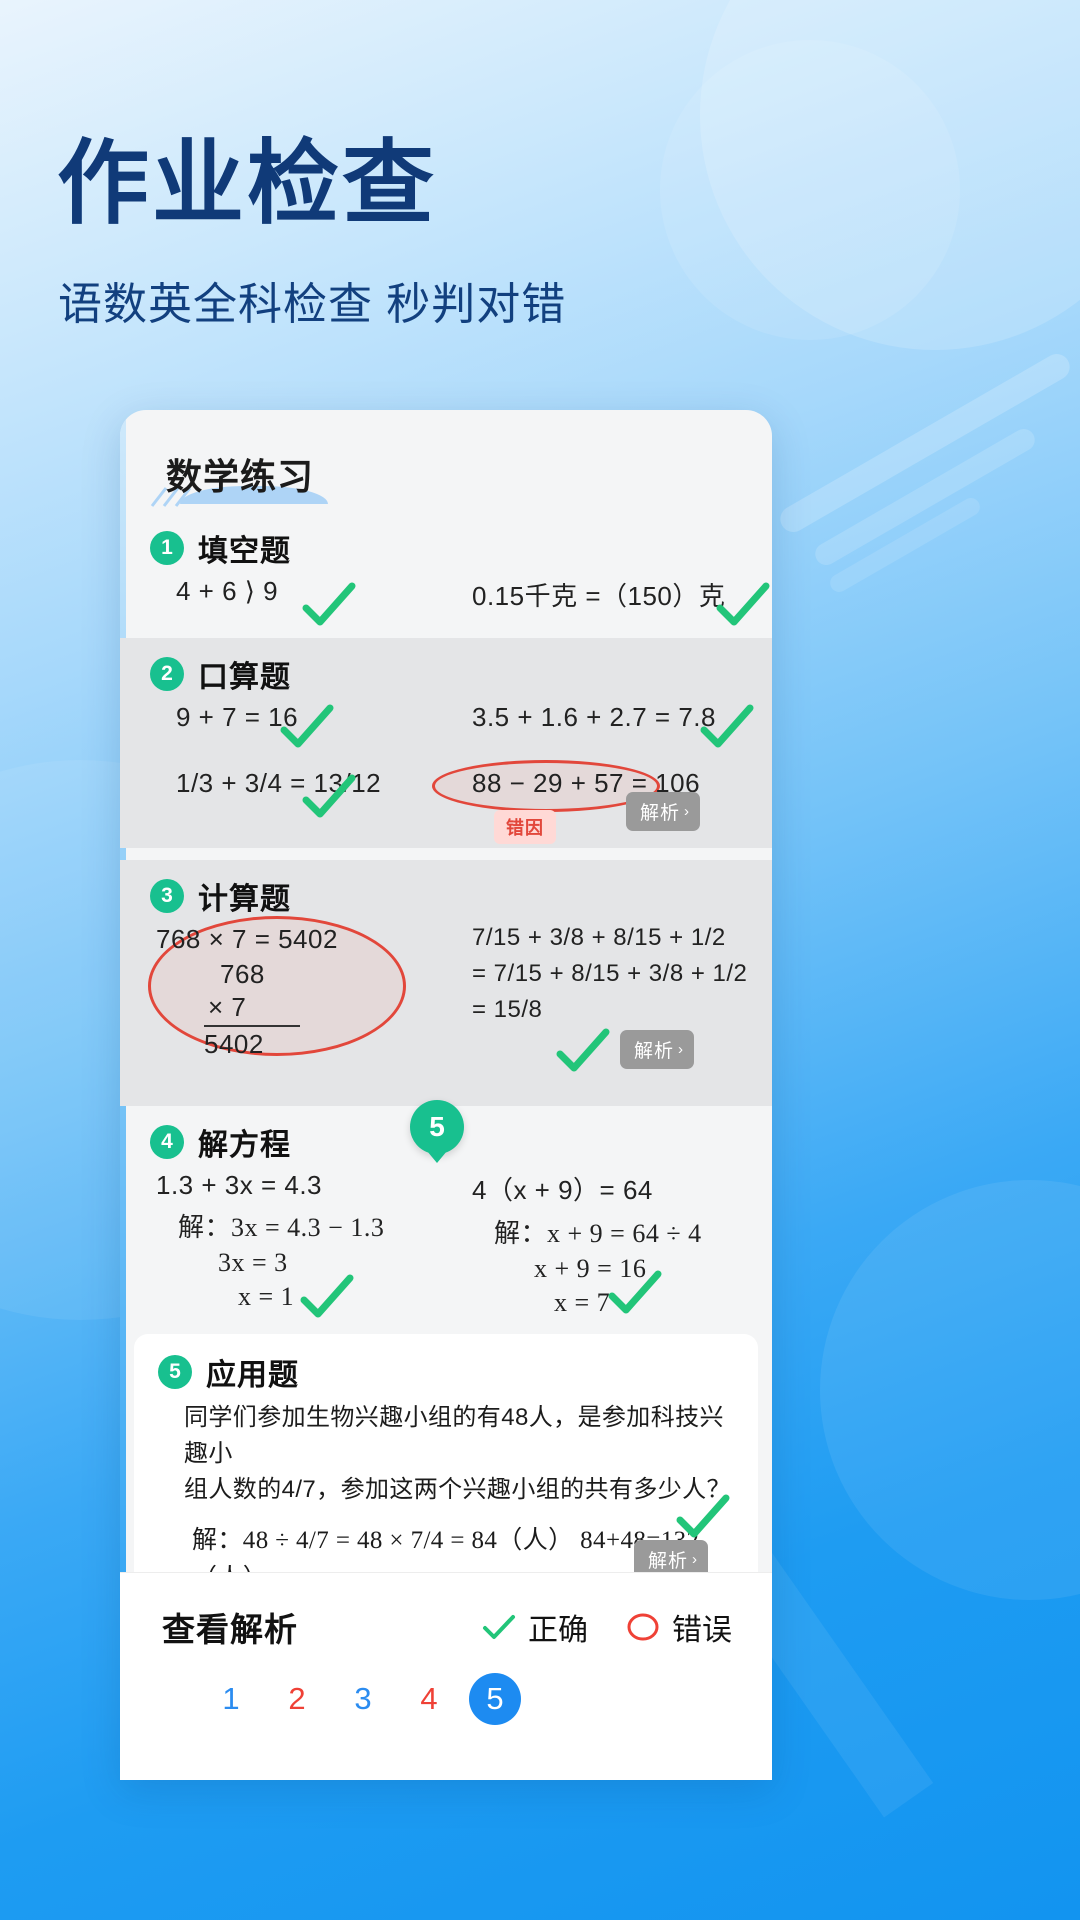 This screenshot has height=1920, width=1080. I want to click on page-navigation: 1 2 3 4 5, so click(446, 1688).